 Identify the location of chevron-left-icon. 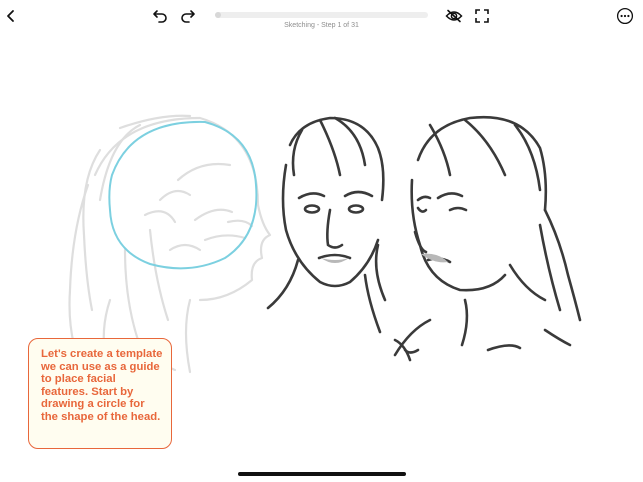
(10, 16).